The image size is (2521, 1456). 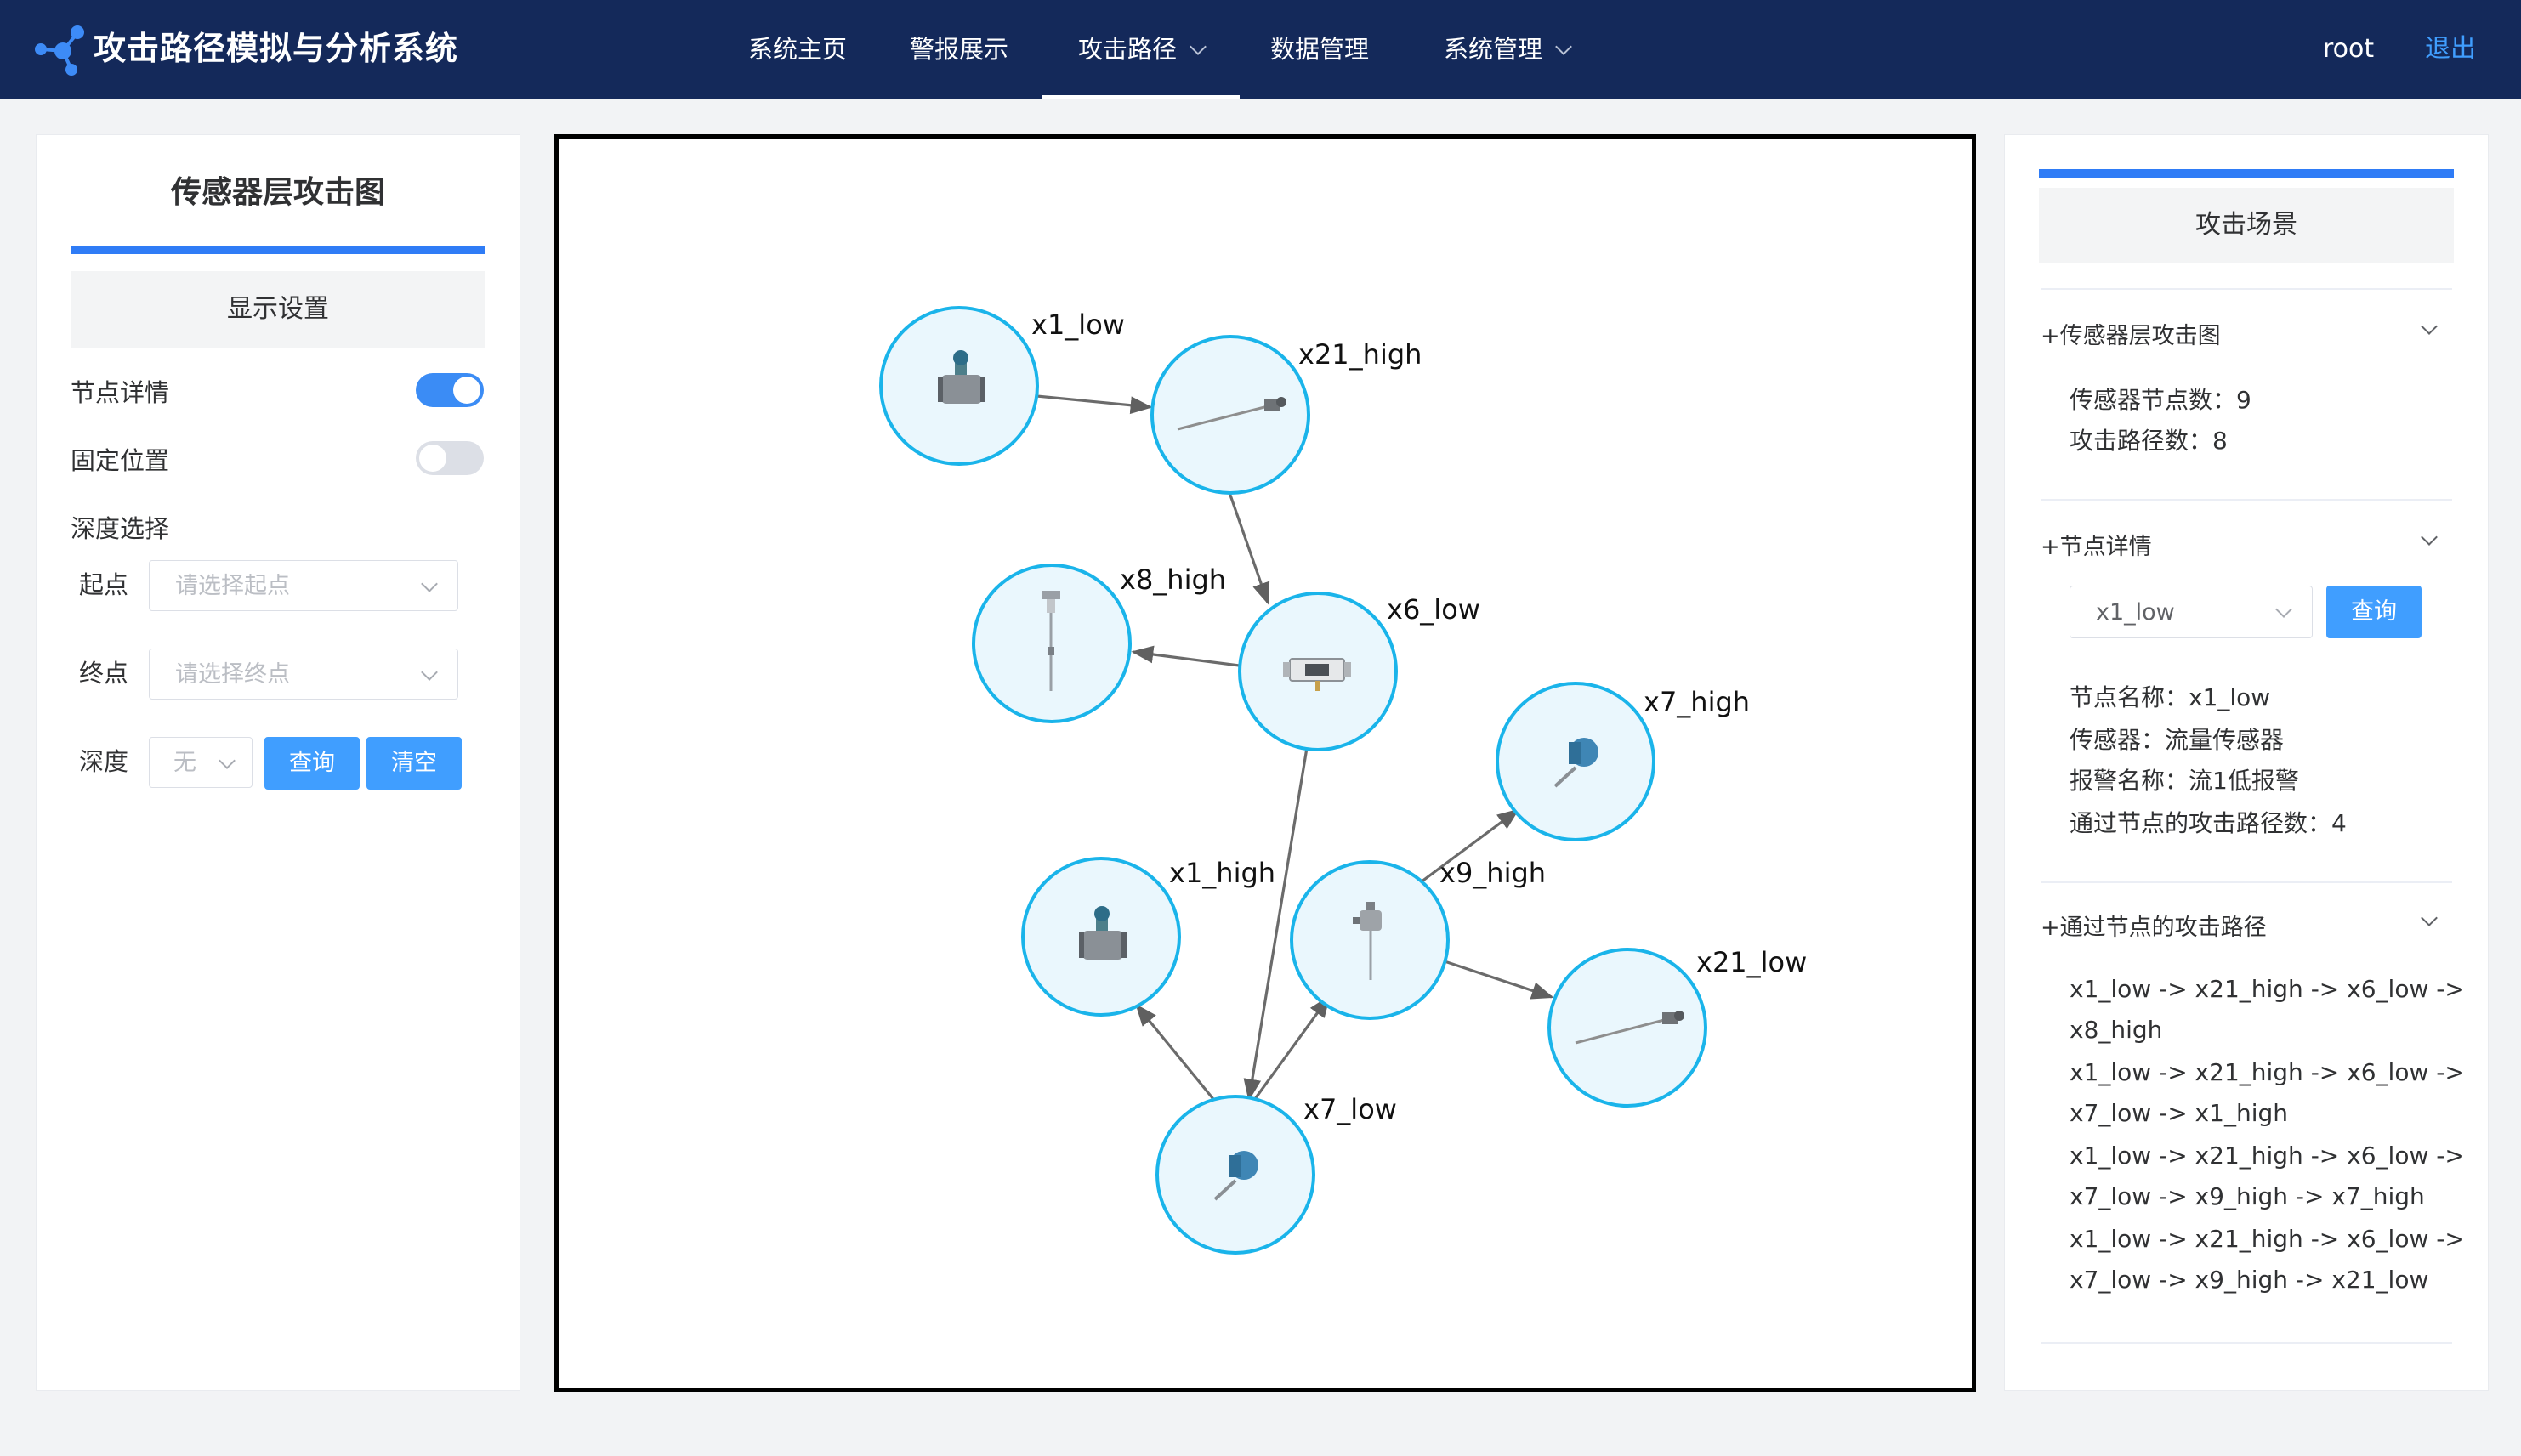 I want to click on fixed-position-toggle, so click(x=450, y=458).